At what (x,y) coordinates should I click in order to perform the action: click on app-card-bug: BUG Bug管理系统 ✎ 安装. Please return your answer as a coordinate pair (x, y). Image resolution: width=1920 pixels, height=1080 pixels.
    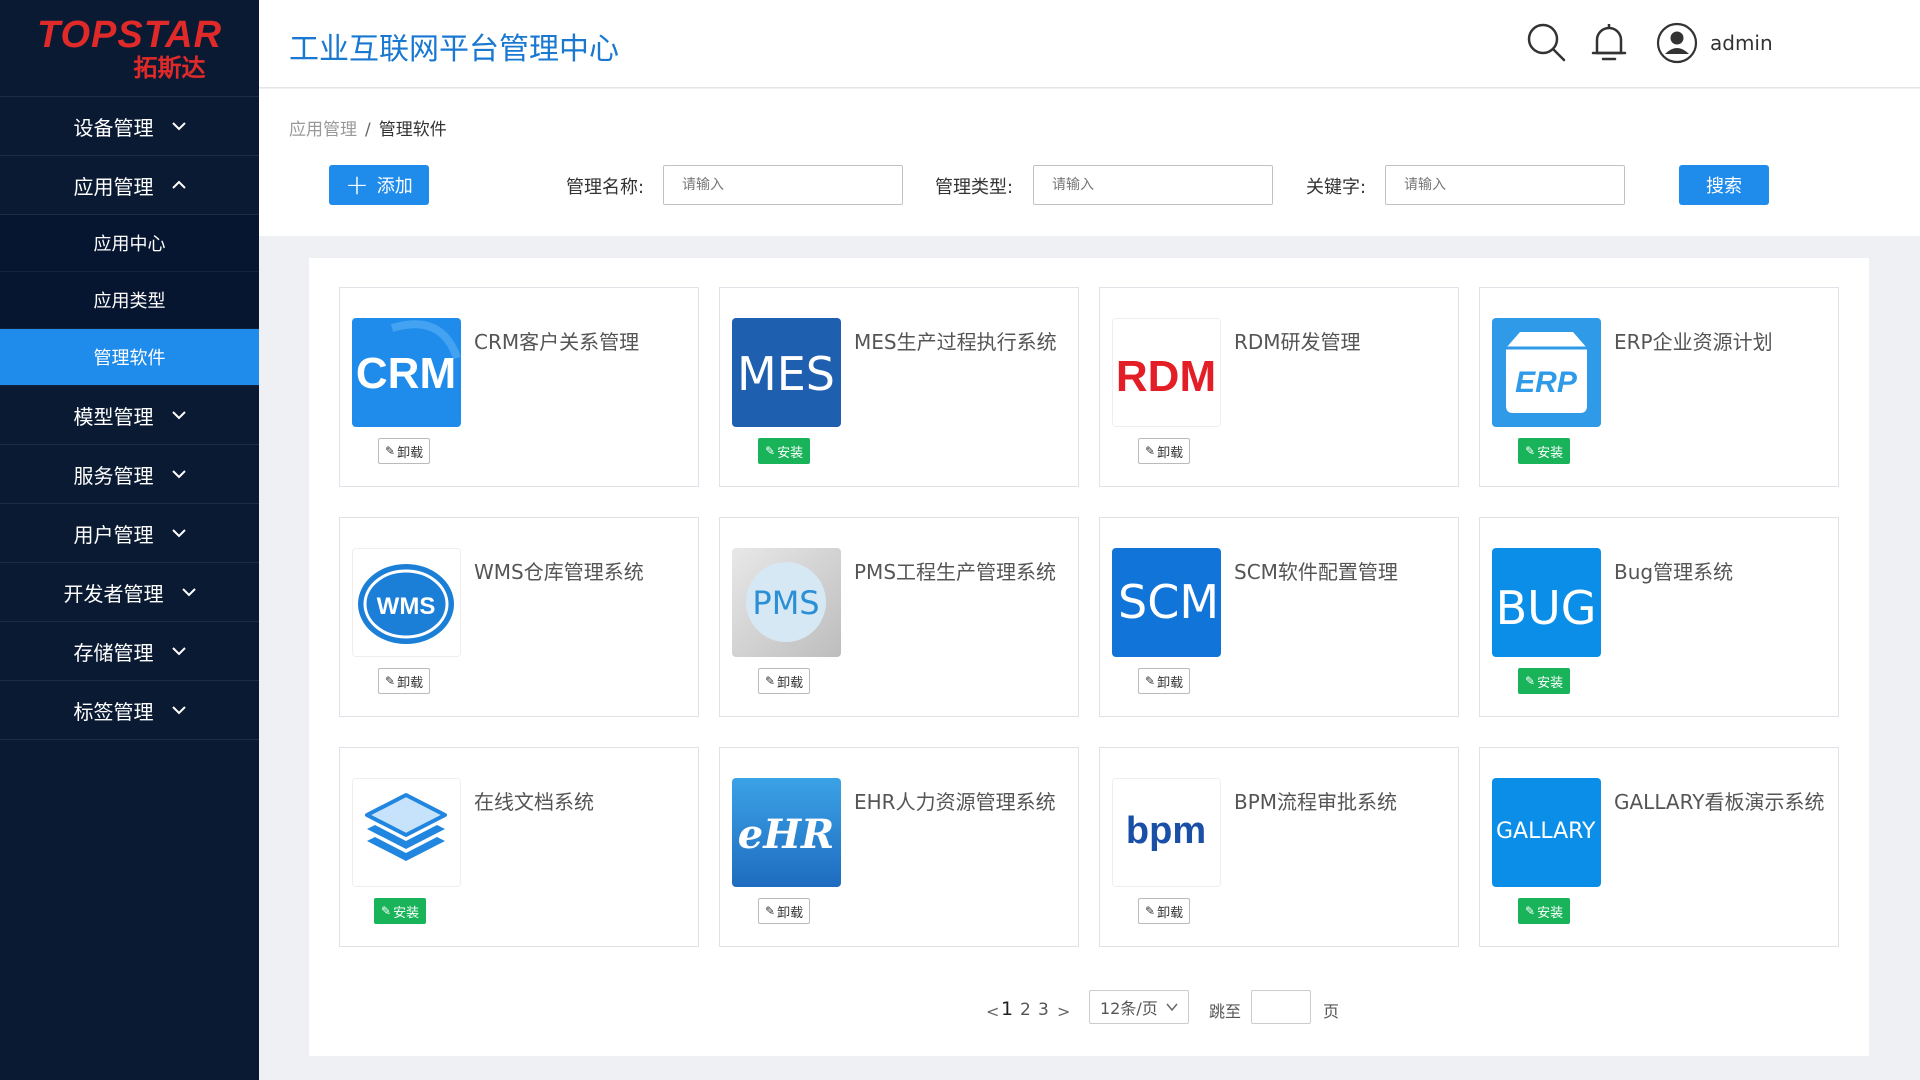
    Looking at the image, I should click on (1659, 617).